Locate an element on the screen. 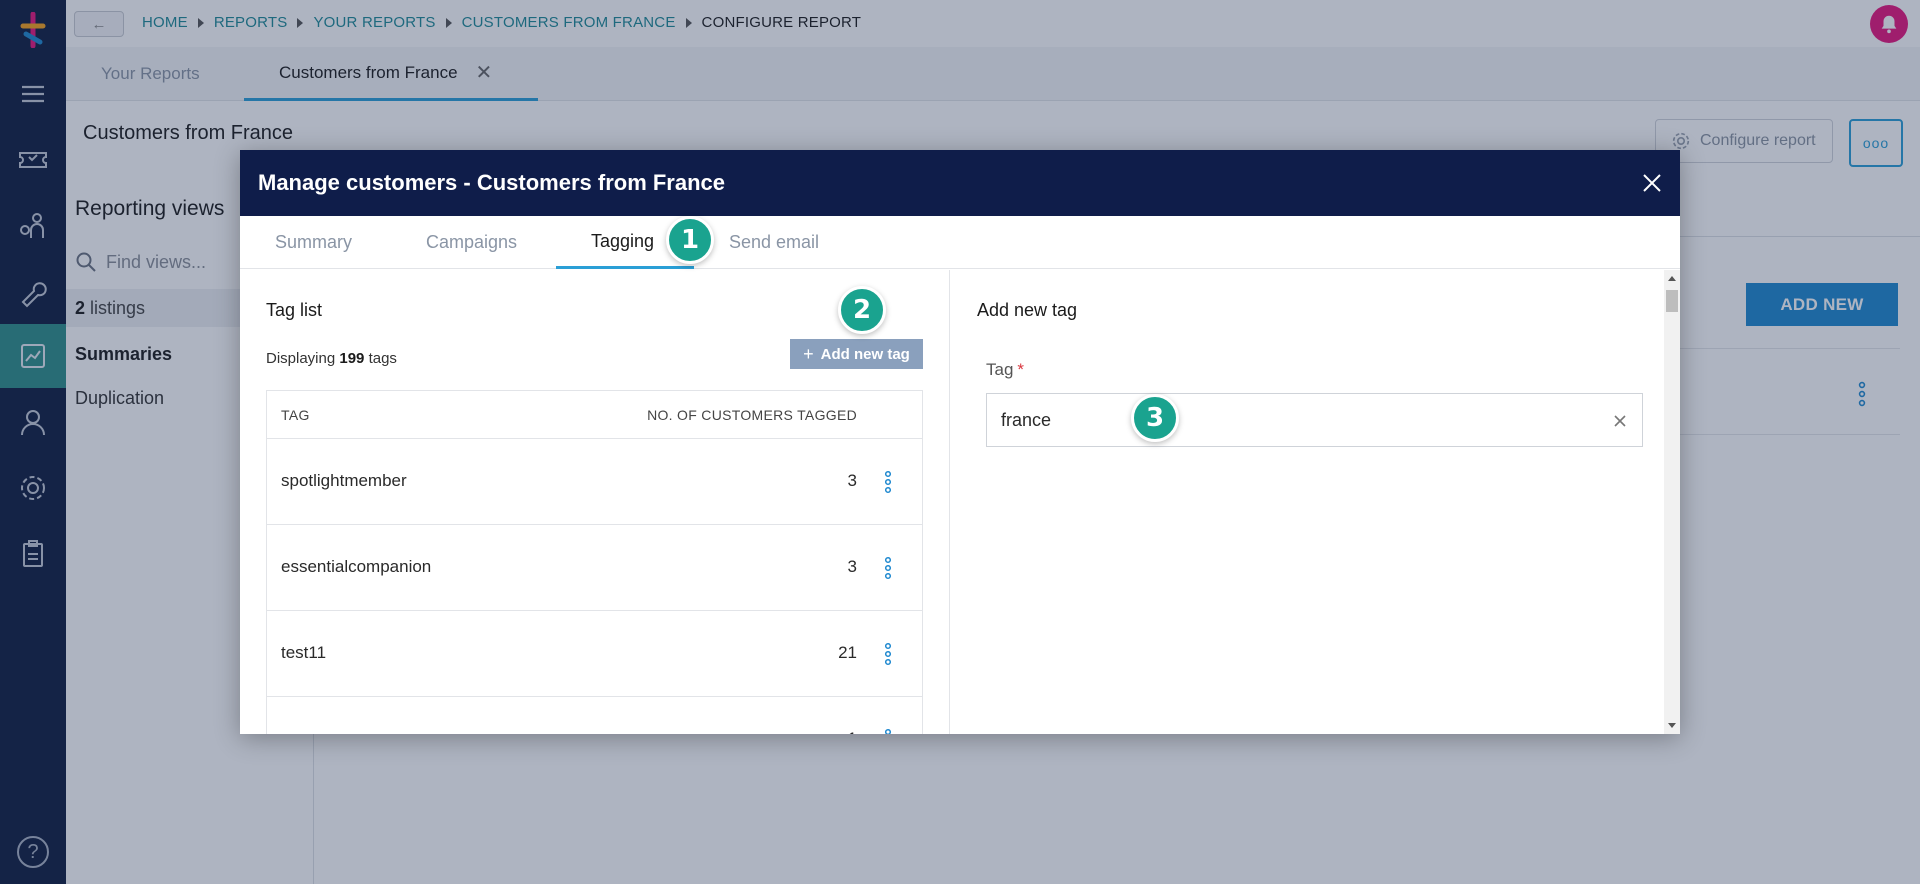  required-indicator: * is located at coordinates (1021, 369).